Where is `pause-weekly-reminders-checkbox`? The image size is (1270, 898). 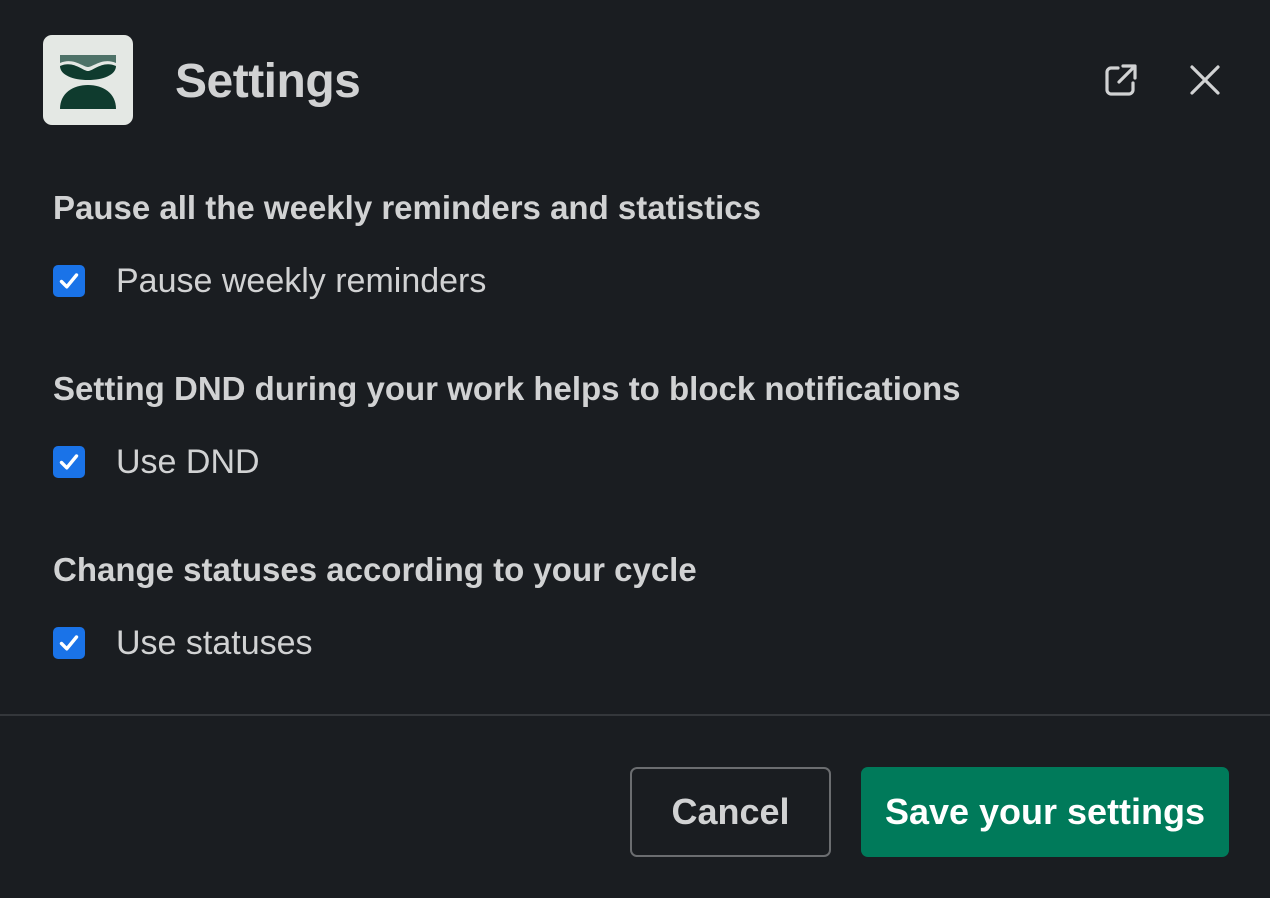
pause-weekly-reminders-checkbox is located at coordinates (69, 281).